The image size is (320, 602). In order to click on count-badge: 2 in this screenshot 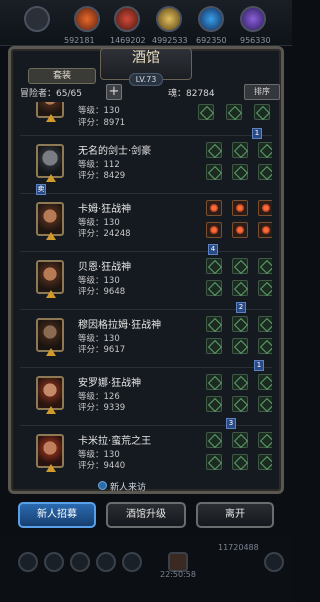, I will do `click(241, 307)`.